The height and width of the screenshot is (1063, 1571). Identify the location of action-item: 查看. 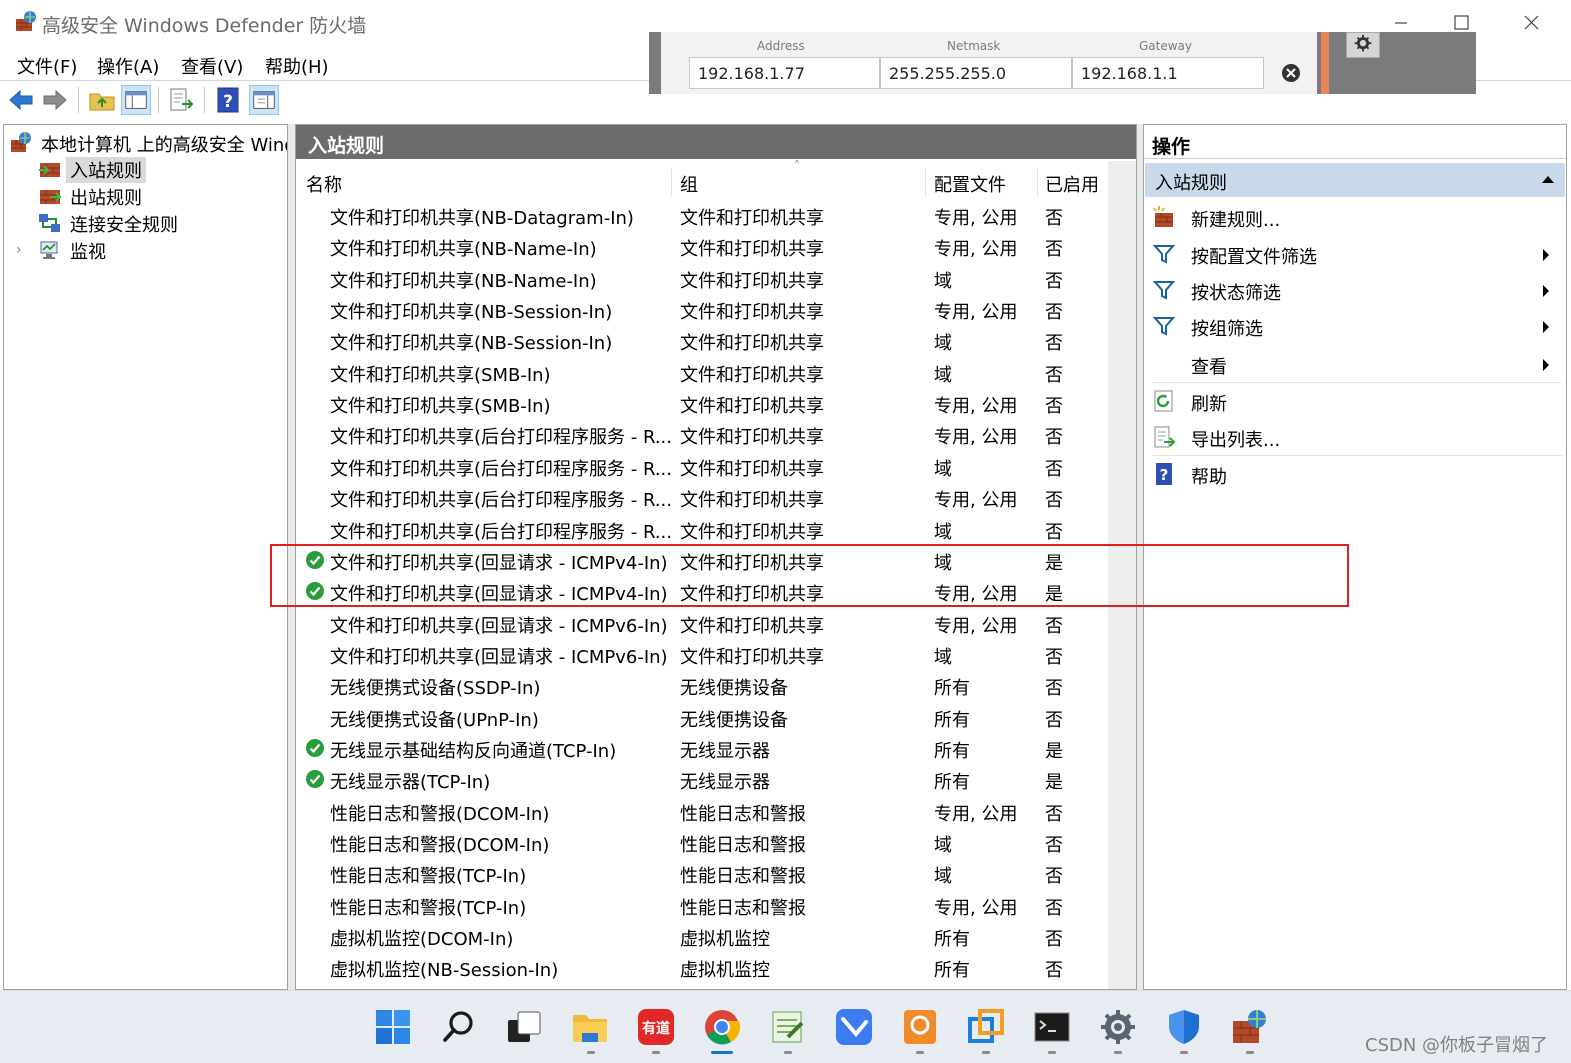
(1355, 364).